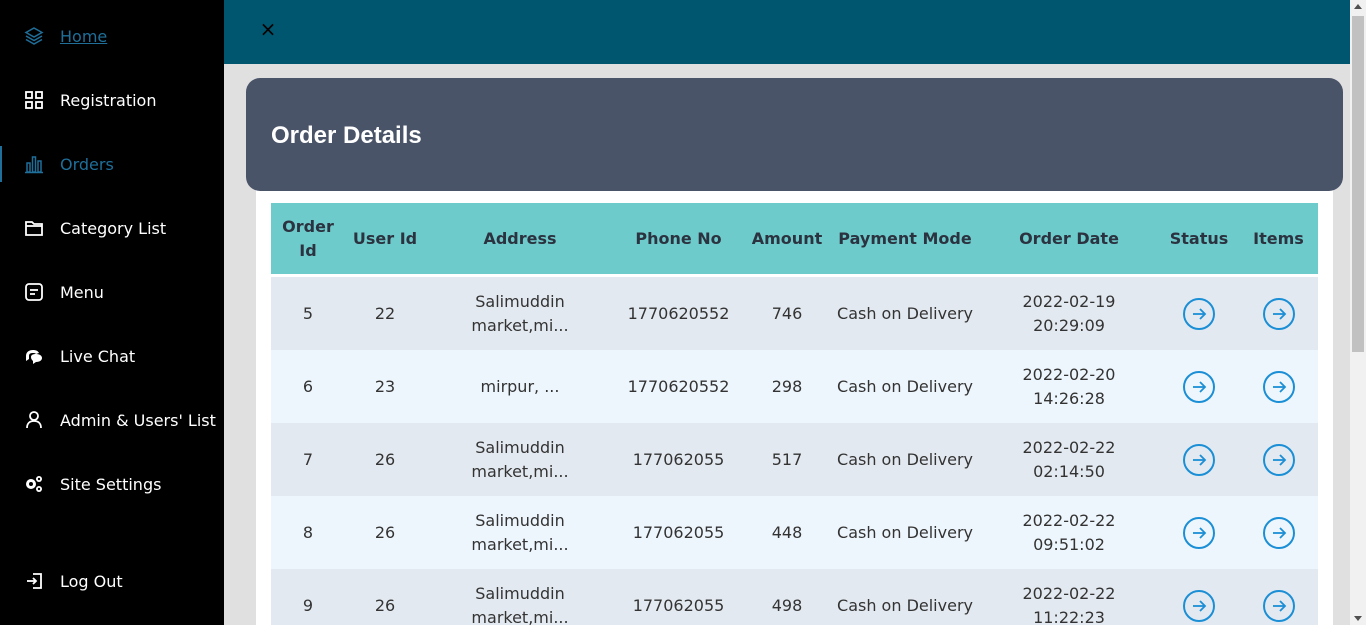 The height and width of the screenshot is (625, 1366). Describe the element at coordinates (308, 238) in the screenshot. I see `column-header-order-id: Order Id` at that location.